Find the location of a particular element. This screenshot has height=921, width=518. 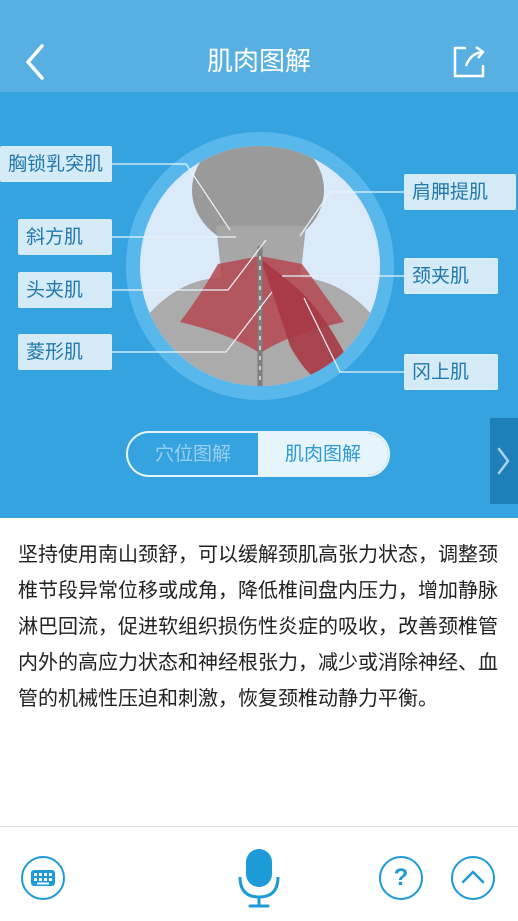

next-page-button is located at coordinates (504, 461).